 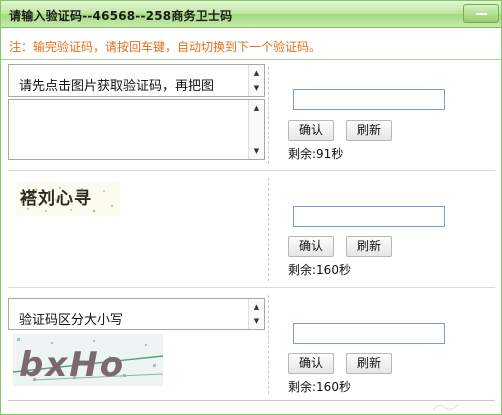 What do you see at coordinates (165, 47) in the screenshot?
I see `notice-text: 注：输完验证码，请按回车键，自动切换到下一个验证码。` at bounding box center [165, 47].